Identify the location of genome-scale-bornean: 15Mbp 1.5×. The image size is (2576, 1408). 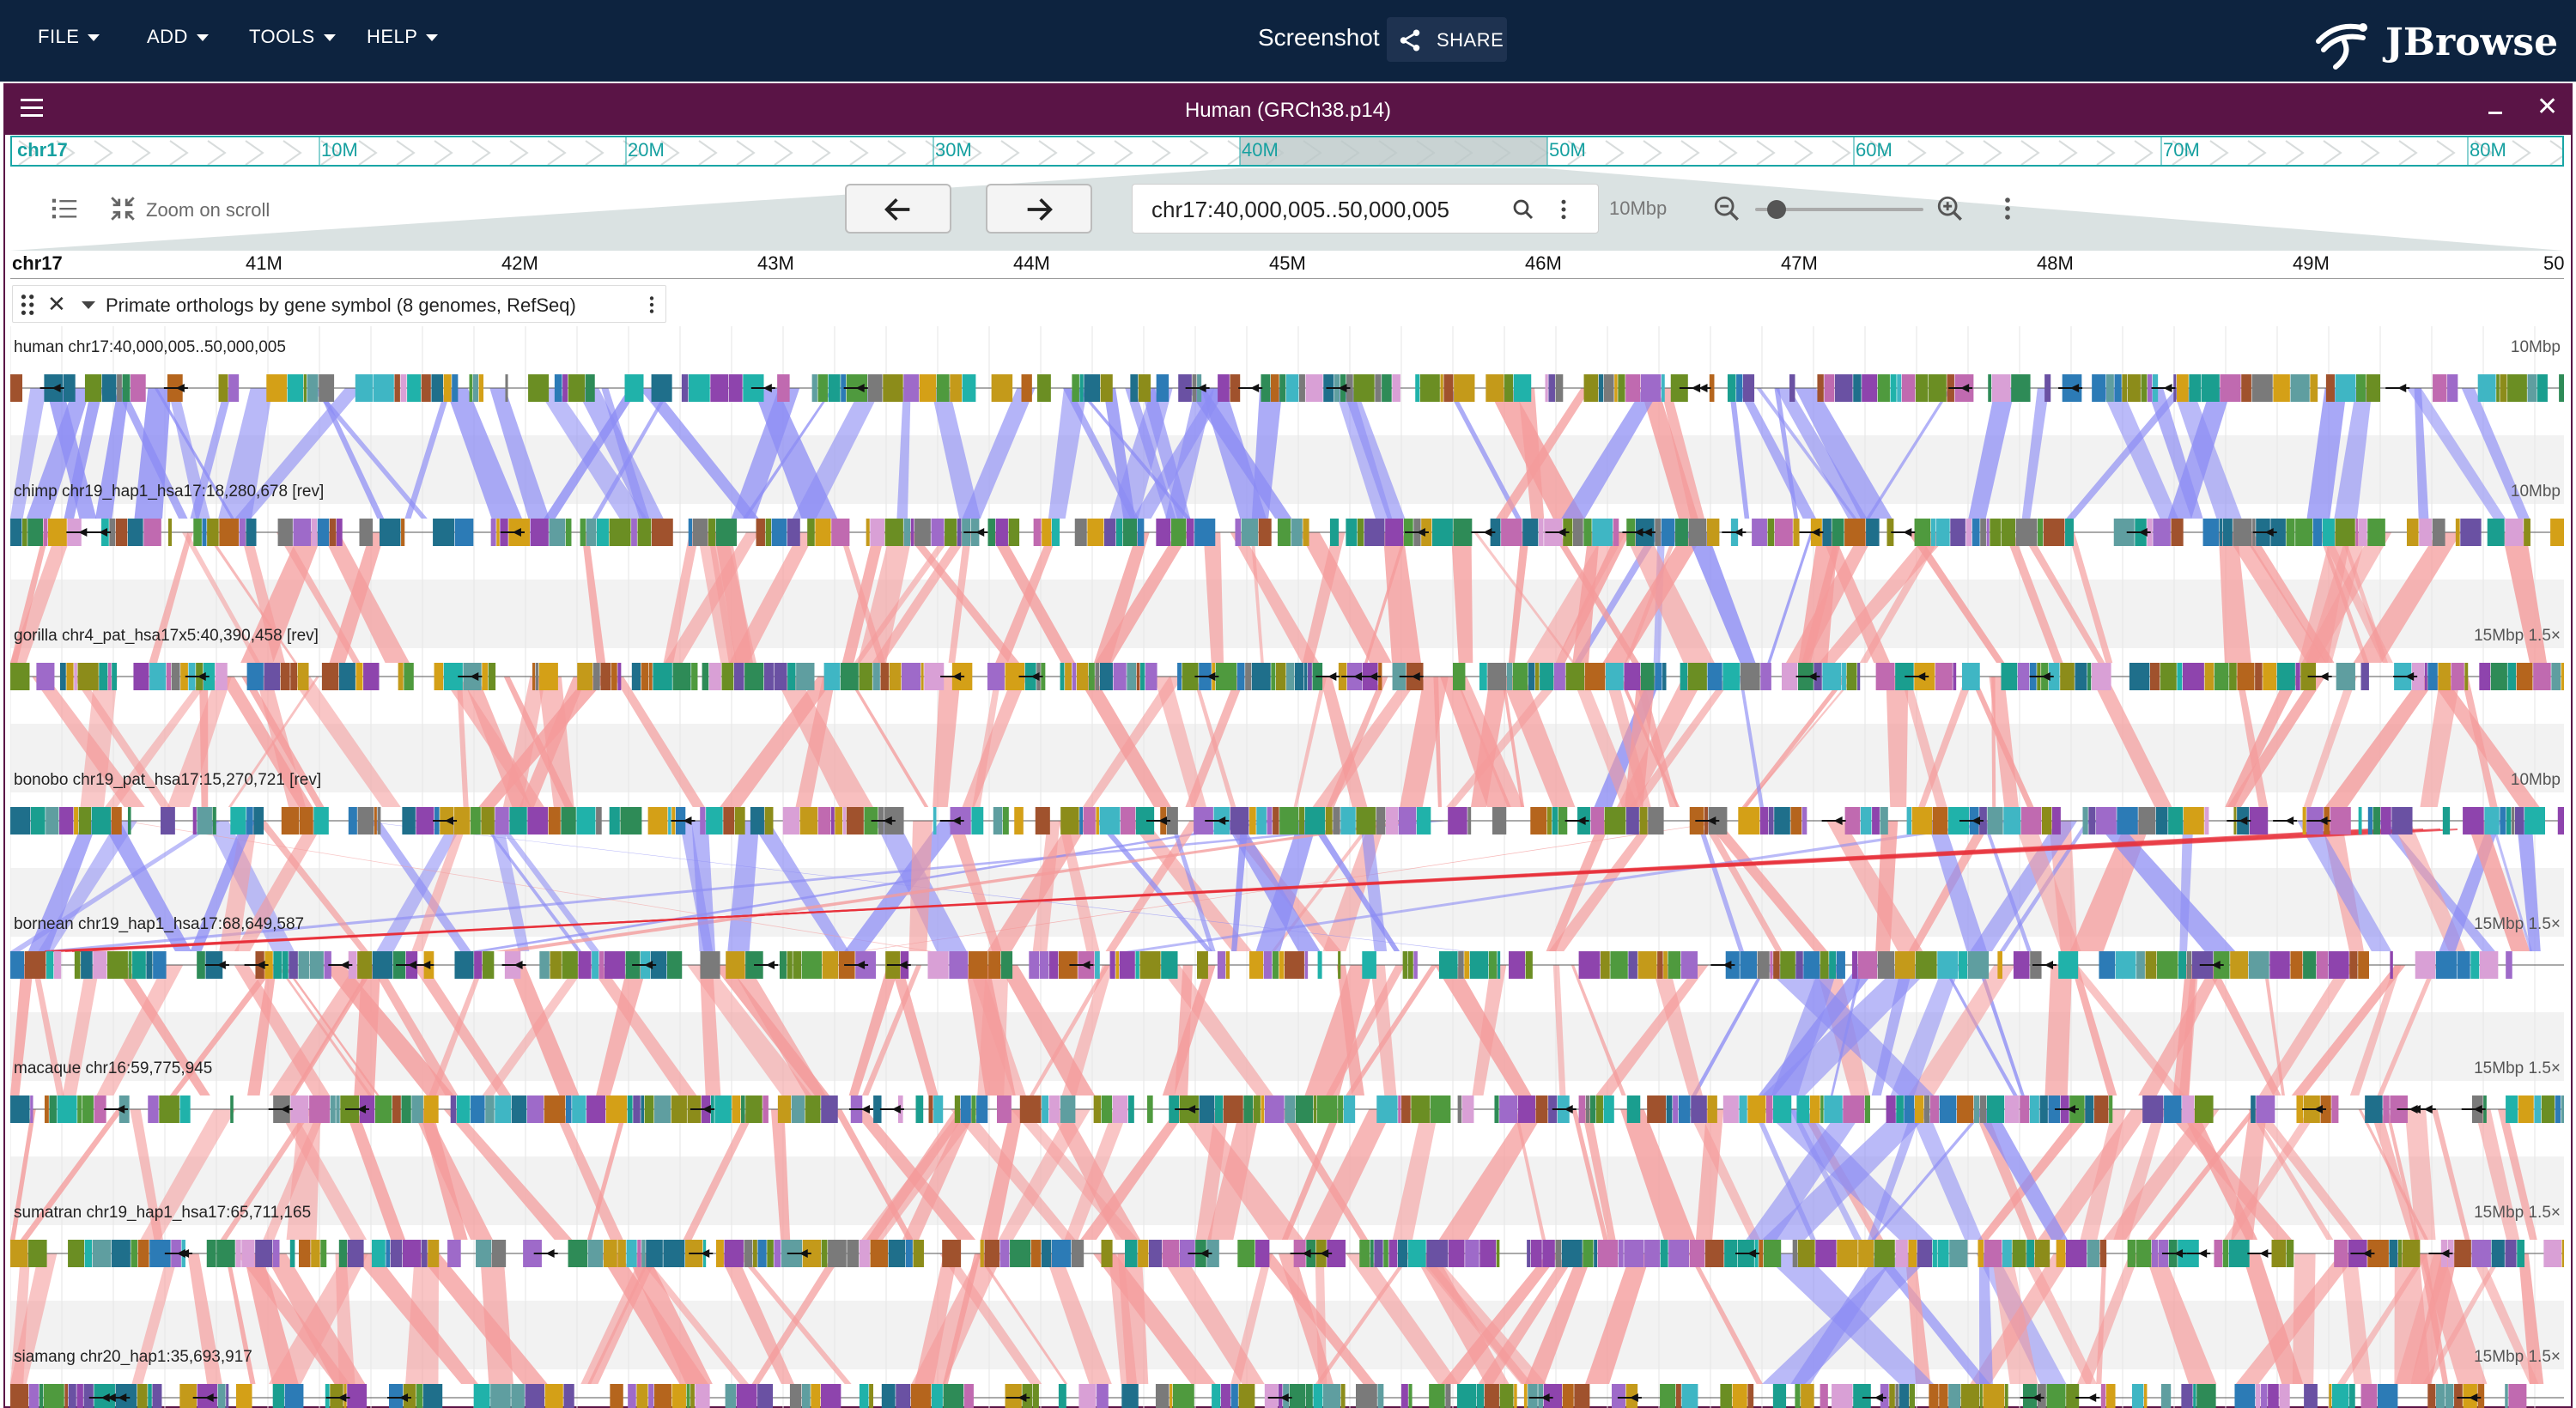
(2517, 924).